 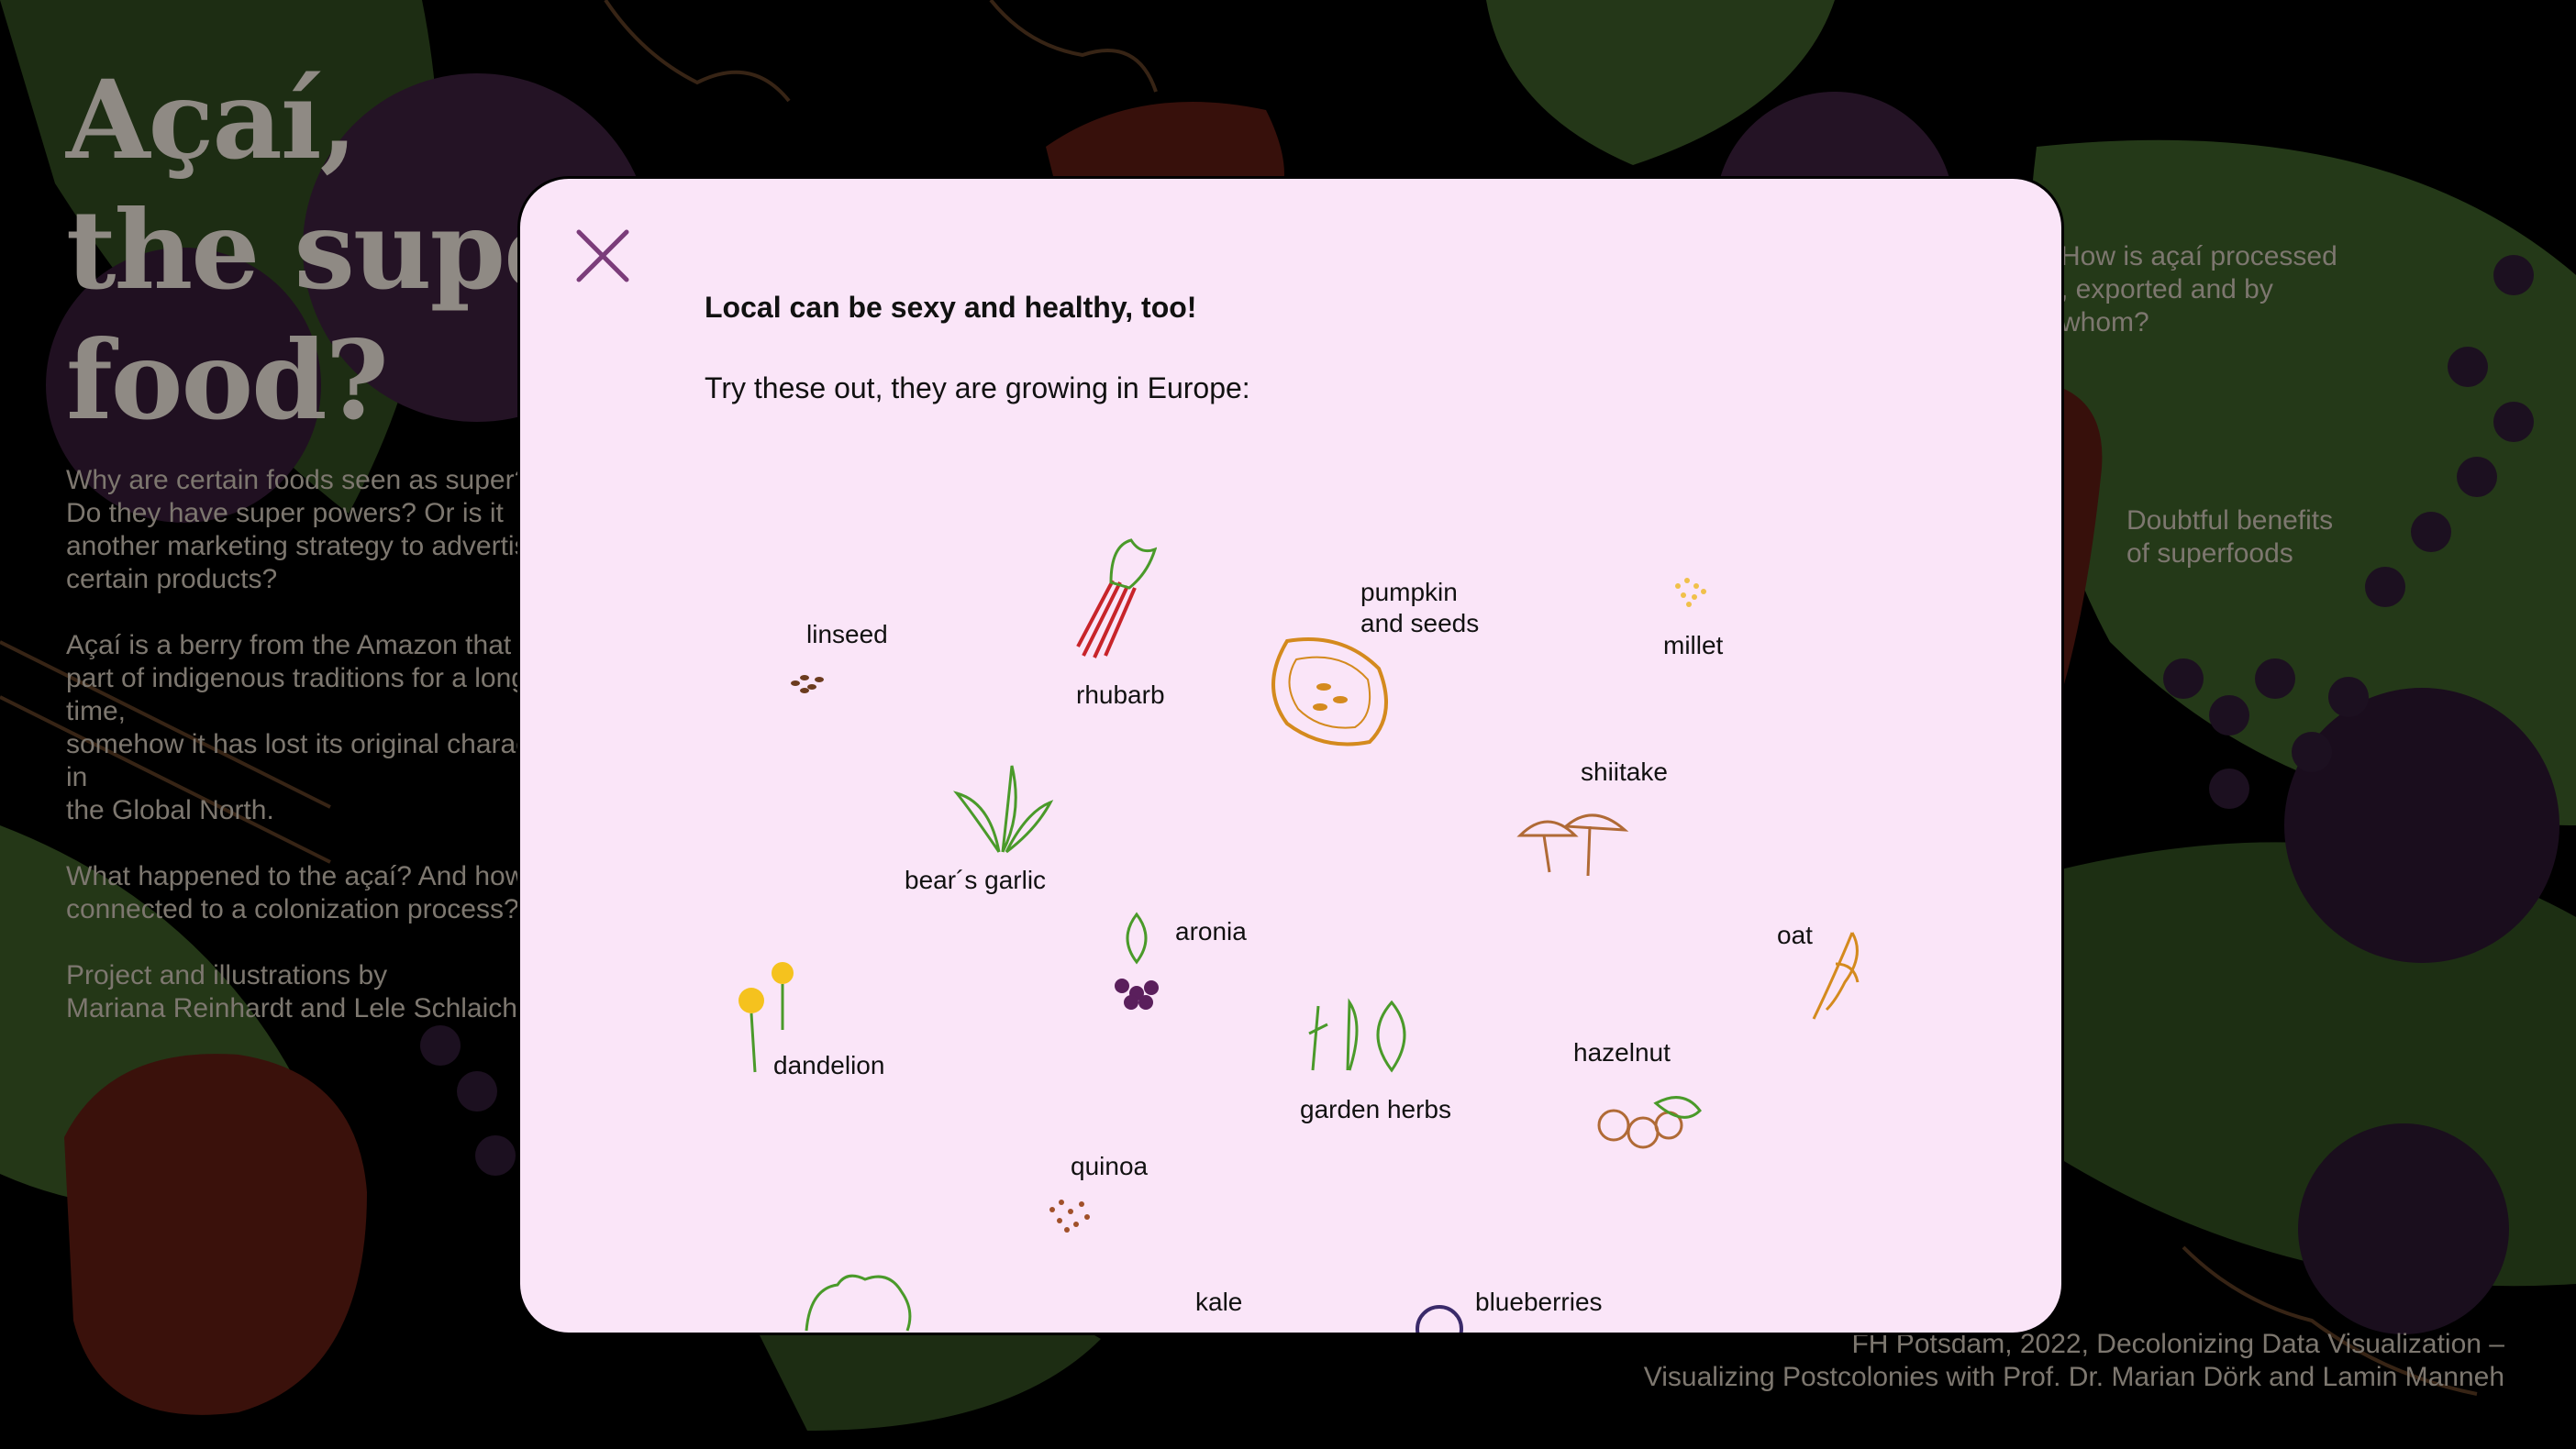 What do you see at coordinates (2229, 537) in the screenshot?
I see `doubtful-benefits-link: Doubtful benefits of superfoods` at bounding box center [2229, 537].